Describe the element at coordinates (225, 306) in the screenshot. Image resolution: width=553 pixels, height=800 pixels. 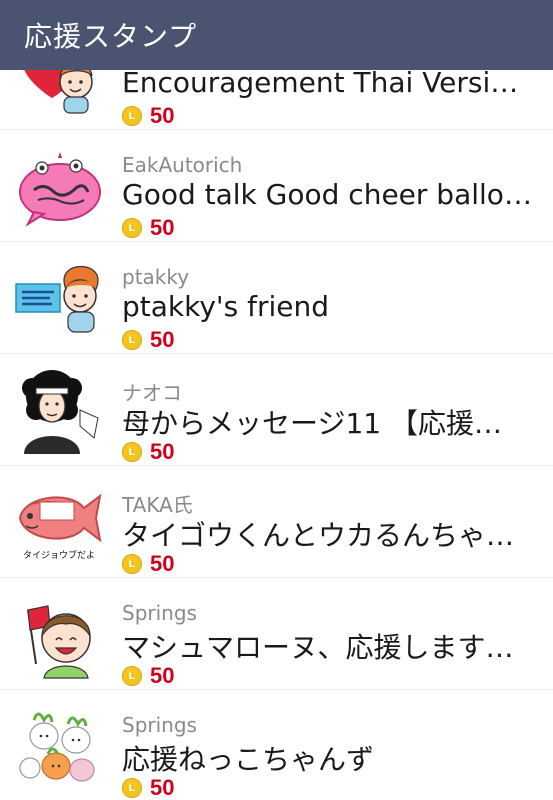
I see `item-title: ptakky's friend` at that location.